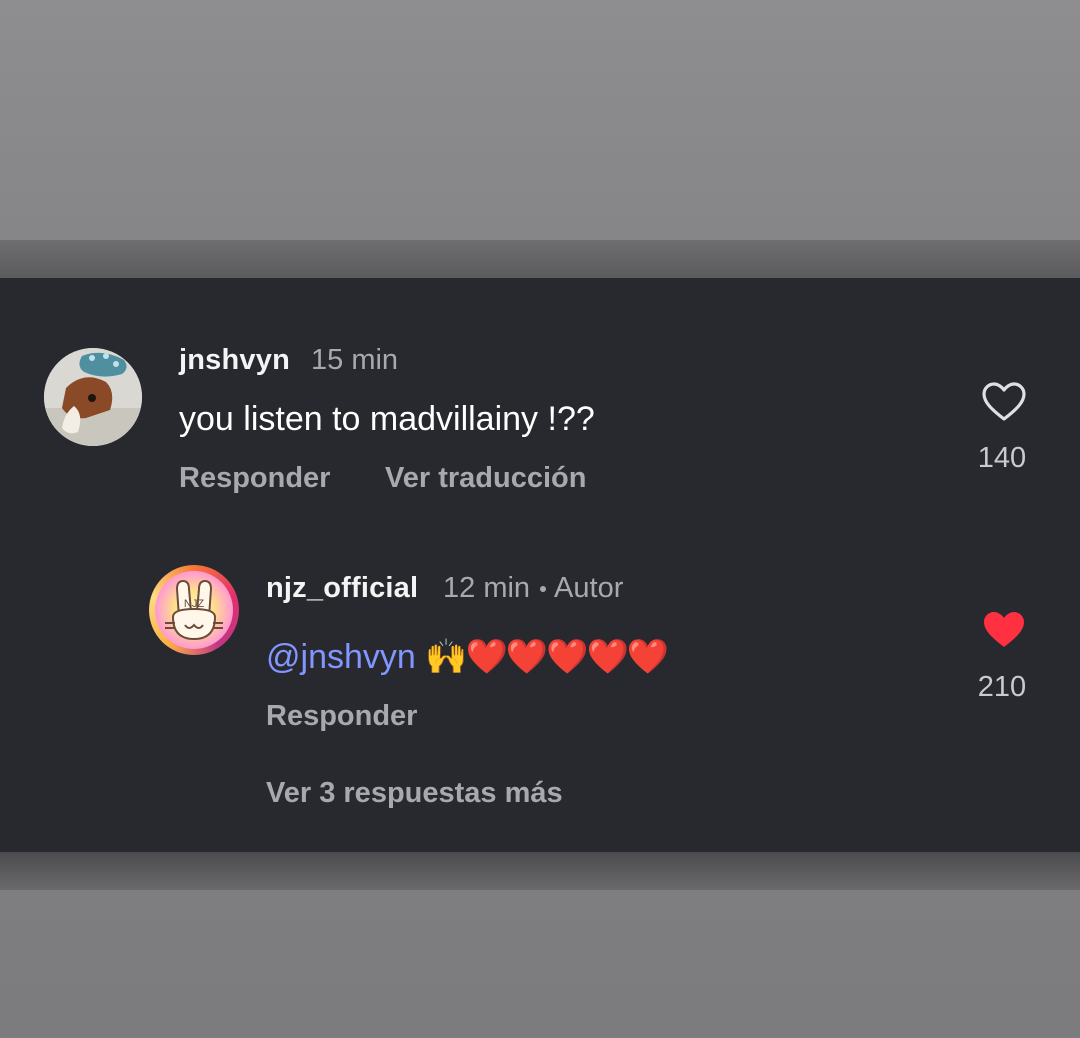 This screenshot has height=1038, width=1080. Describe the element at coordinates (342, 588) in the screenshot. I see `reply-username: njz_official` at that location.